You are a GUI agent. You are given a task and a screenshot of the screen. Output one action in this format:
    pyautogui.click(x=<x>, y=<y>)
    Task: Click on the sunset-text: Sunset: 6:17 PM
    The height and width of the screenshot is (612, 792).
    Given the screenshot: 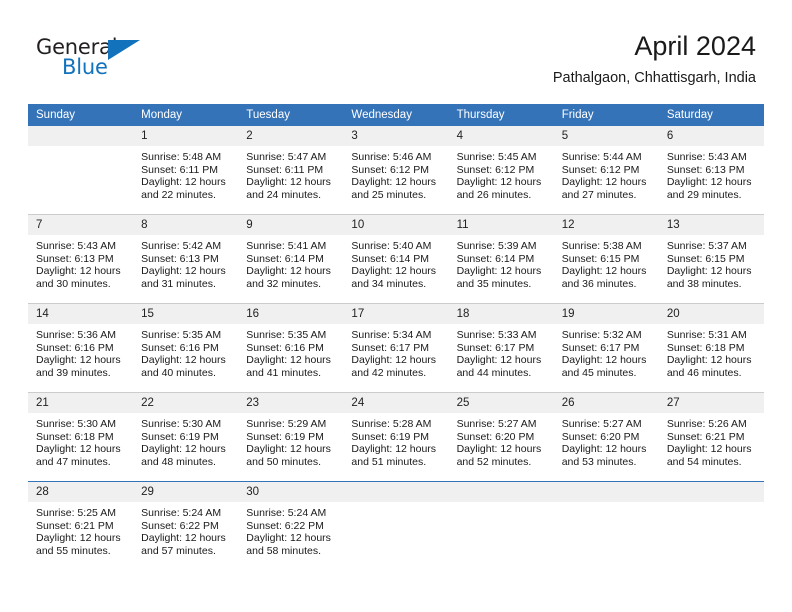 What is the action you would take?
    pyautogui.click(x=600, y=347)
    